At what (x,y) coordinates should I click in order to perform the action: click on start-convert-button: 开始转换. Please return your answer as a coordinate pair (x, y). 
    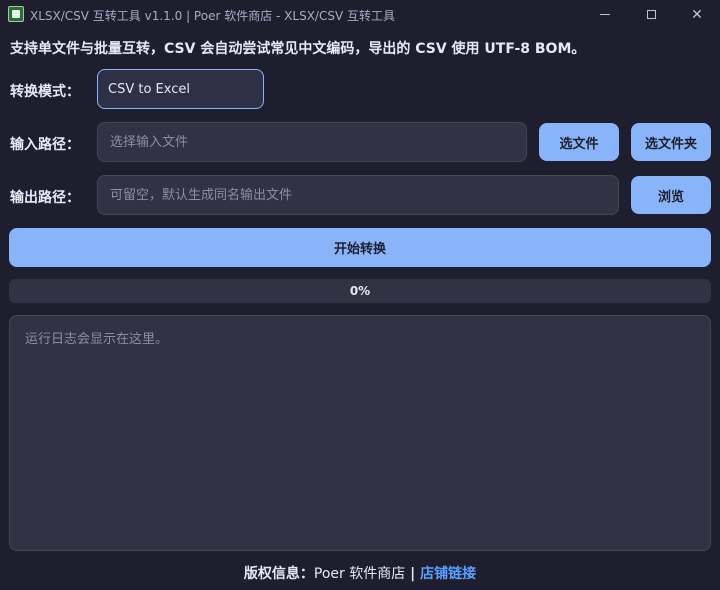
    Looking at the image, I should click on (360, 247).